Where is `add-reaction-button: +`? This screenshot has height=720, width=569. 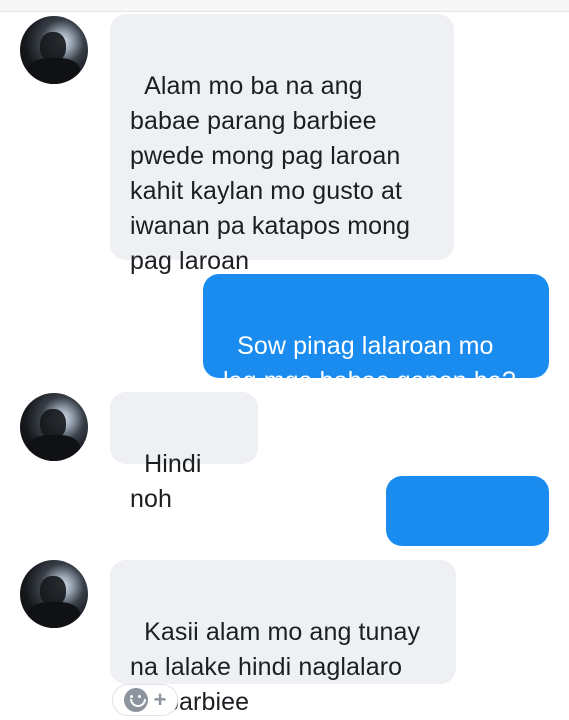
add-reaction-button: + is located at coordinates (145, 700).